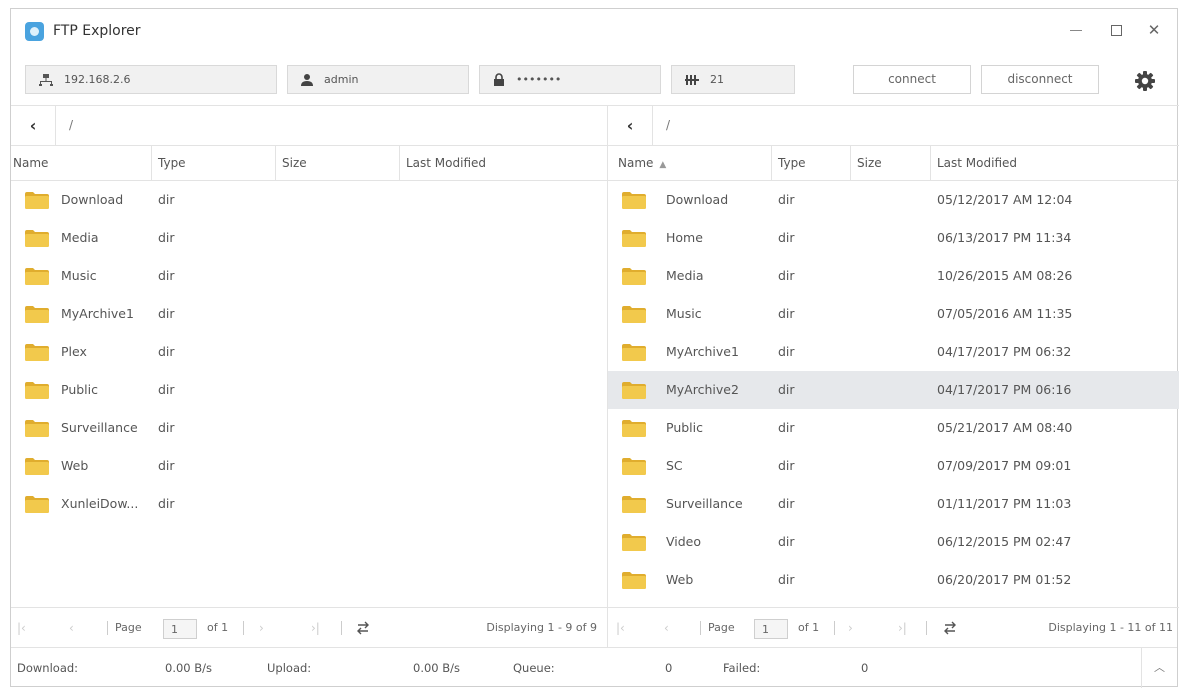 Image resolution: width=1184 pixels, height=688 pixels. Describe the element at coordinates (34, 31) in the screenshot. I see `app-logo-icon` at that location.